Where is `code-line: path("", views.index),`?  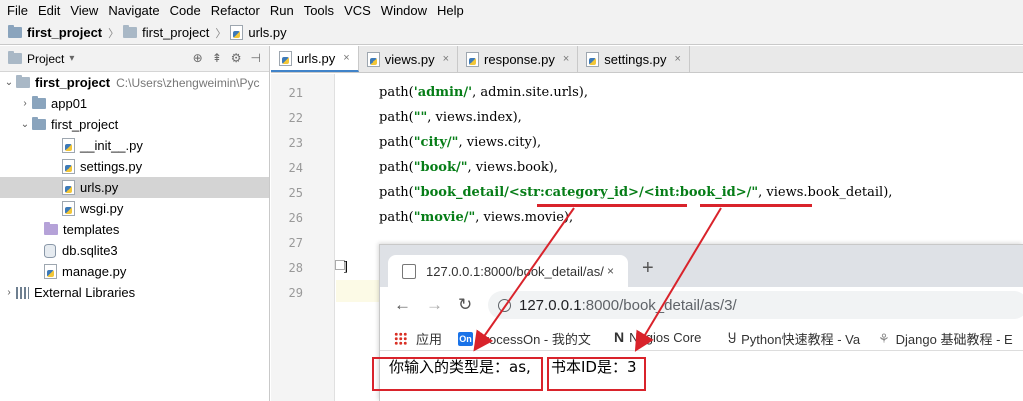
code-line: path("", views.index), is located at coordinates (450, 117).